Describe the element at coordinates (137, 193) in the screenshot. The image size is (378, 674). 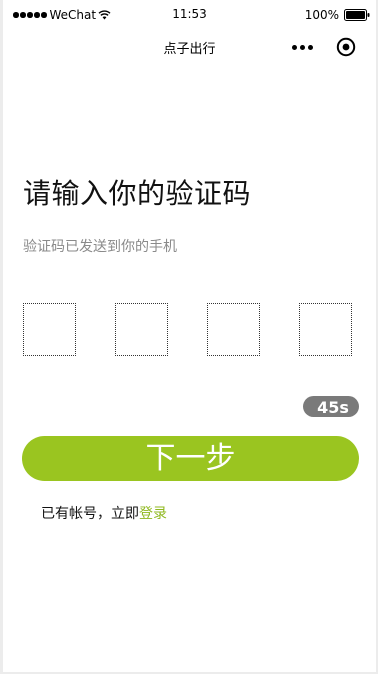
I see `verification-heading: 请输入你的验证码` at that location.